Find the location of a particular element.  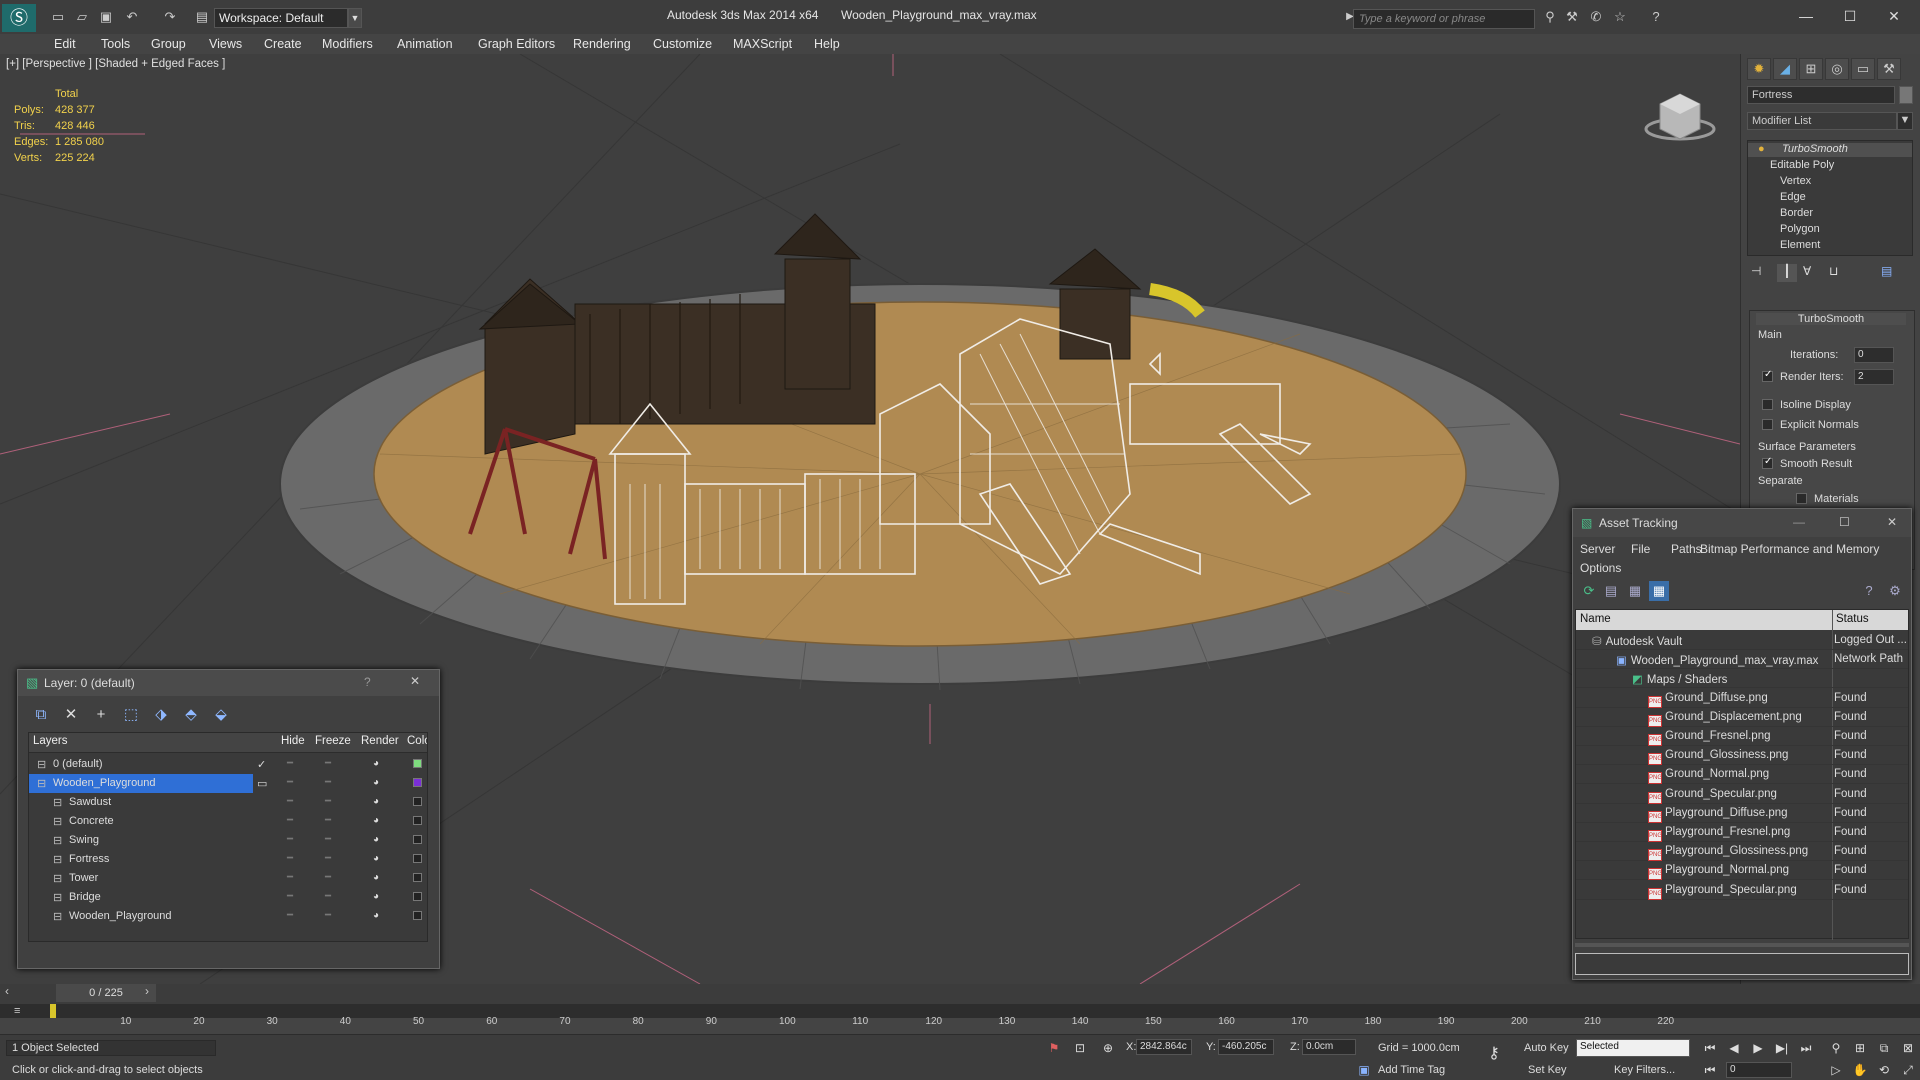

subscription-icon: ⚒ is located at coordinates (1572, 17).